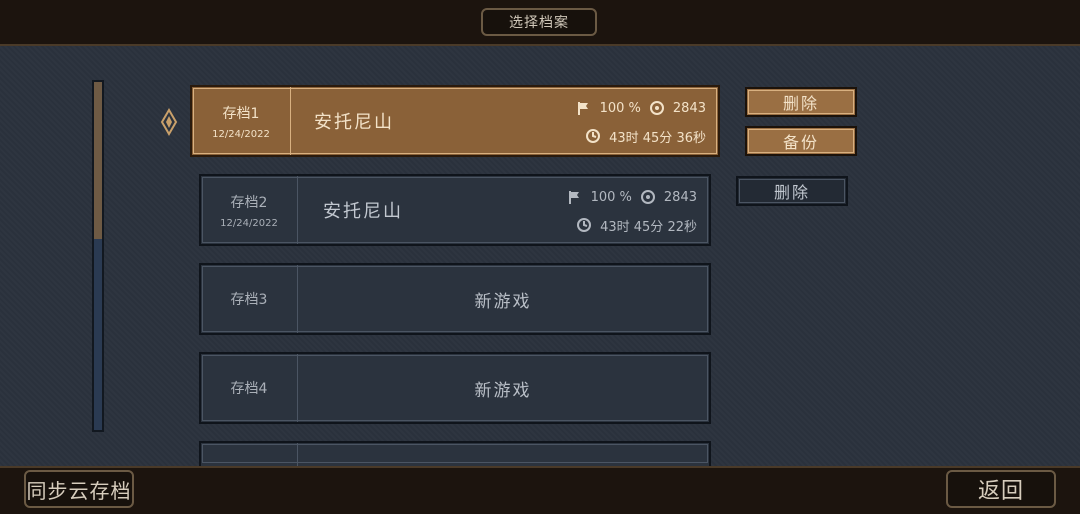  I want to click on slot-label: 存档2, so click(249, 202).